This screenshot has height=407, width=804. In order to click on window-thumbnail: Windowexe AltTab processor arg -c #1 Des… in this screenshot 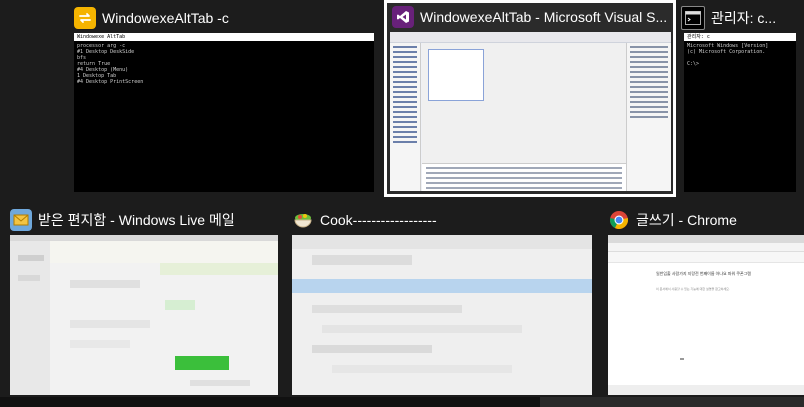, I will do `click(224, 112)`.